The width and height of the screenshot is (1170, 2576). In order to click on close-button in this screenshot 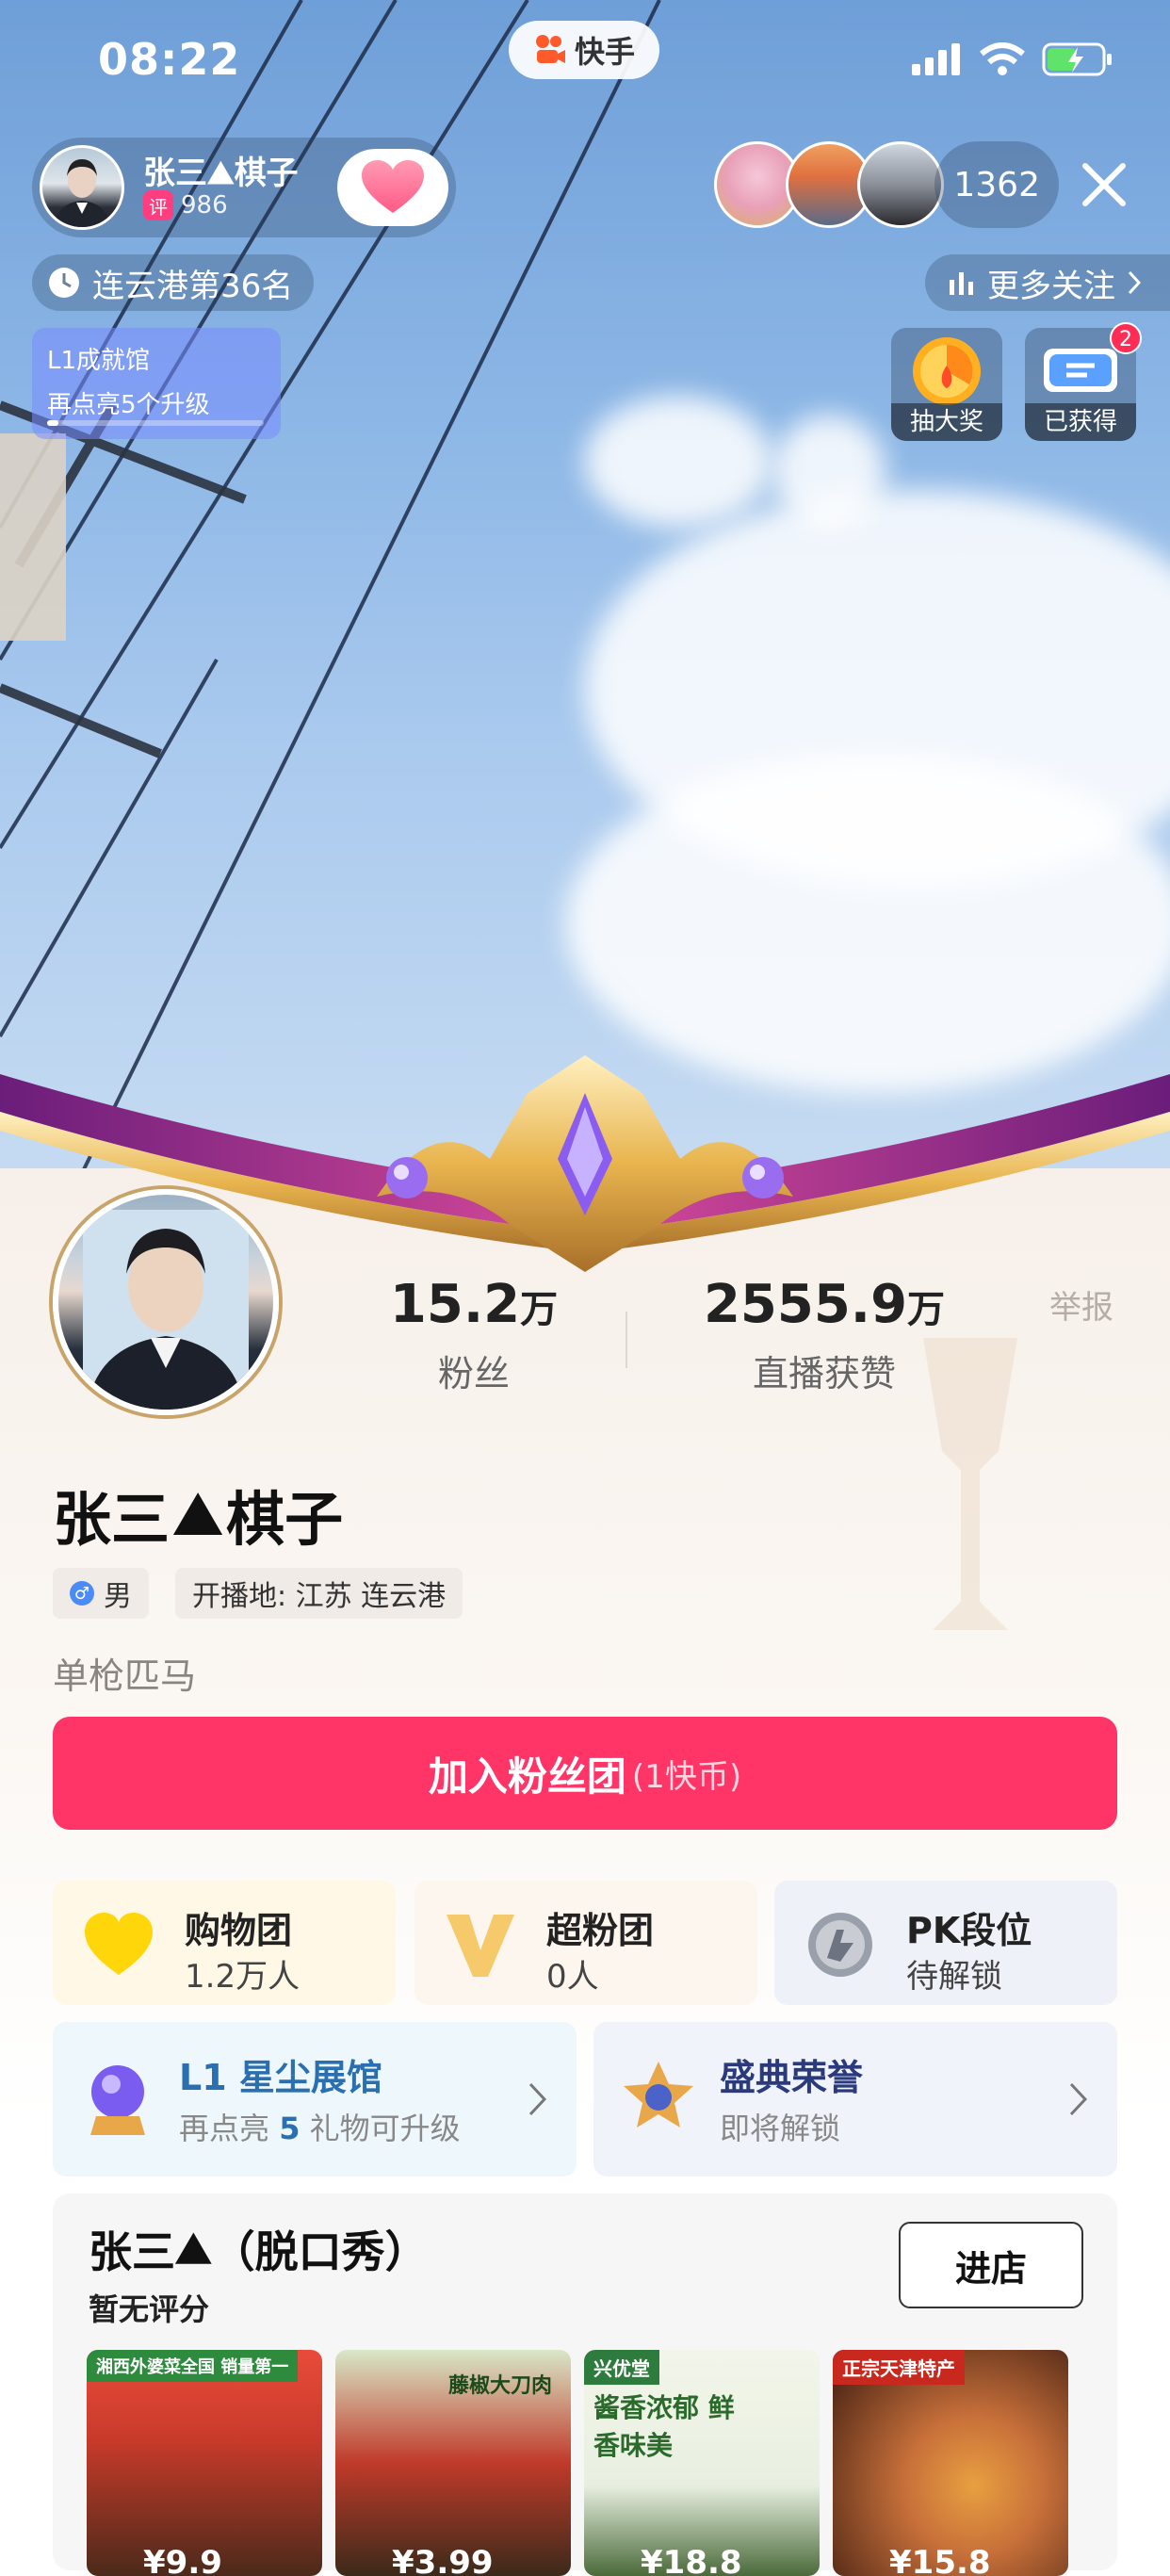, I will do `click(1104, 184)`.